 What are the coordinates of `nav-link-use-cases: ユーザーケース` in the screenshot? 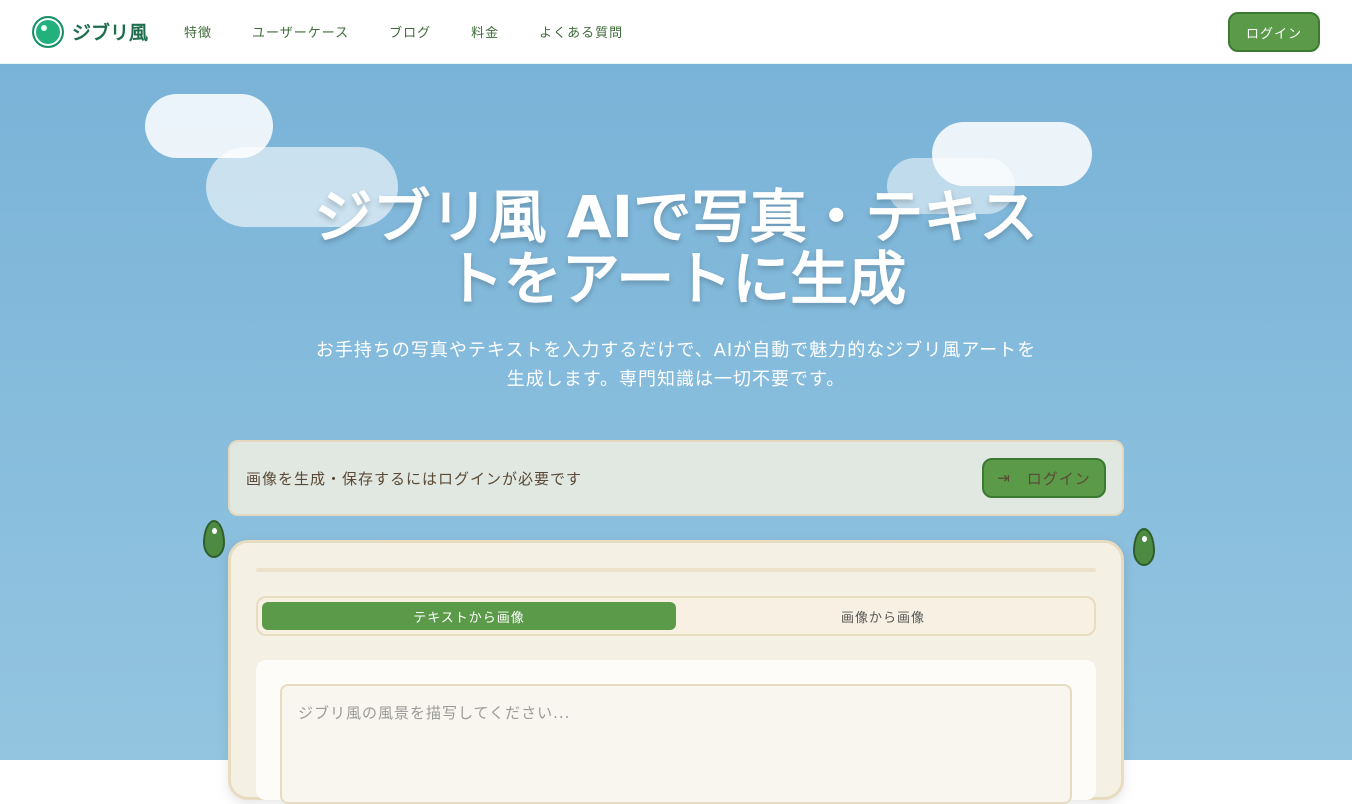 It's located at (300, 31).